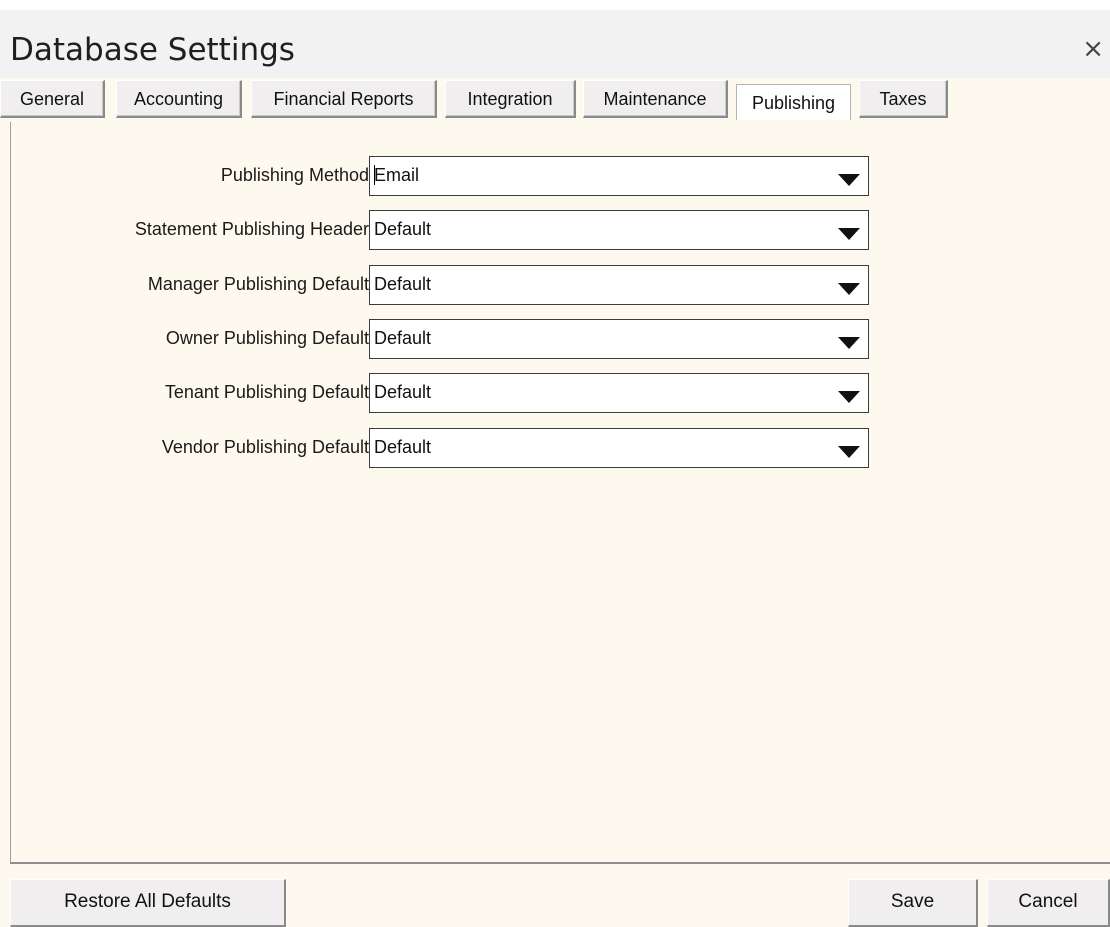 The image size is (1110, 927). I want to click on cancel-button: Cancel, so click(1048, 903).